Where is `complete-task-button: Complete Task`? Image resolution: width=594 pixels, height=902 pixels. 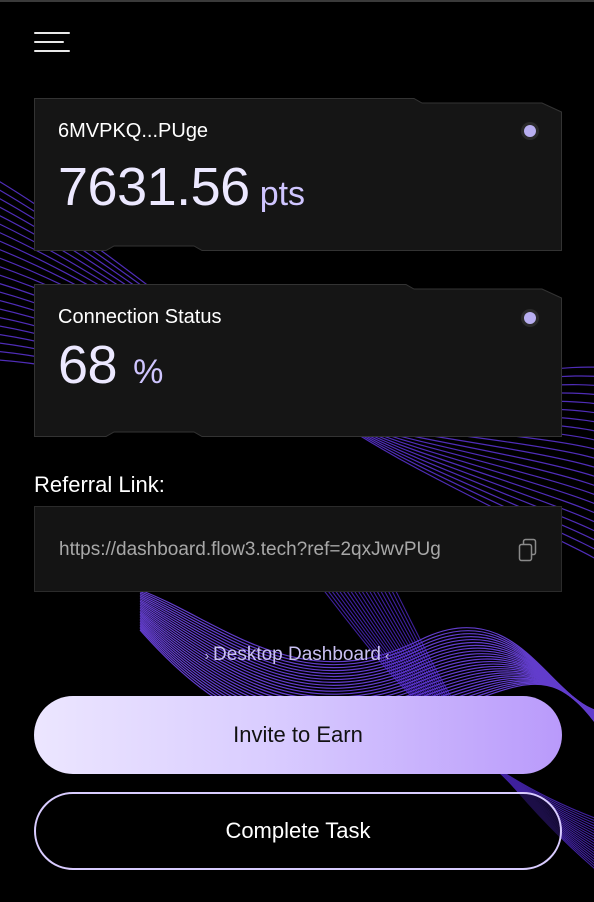 complete-task-button: Complete Task is located at coordinates (298, 831).